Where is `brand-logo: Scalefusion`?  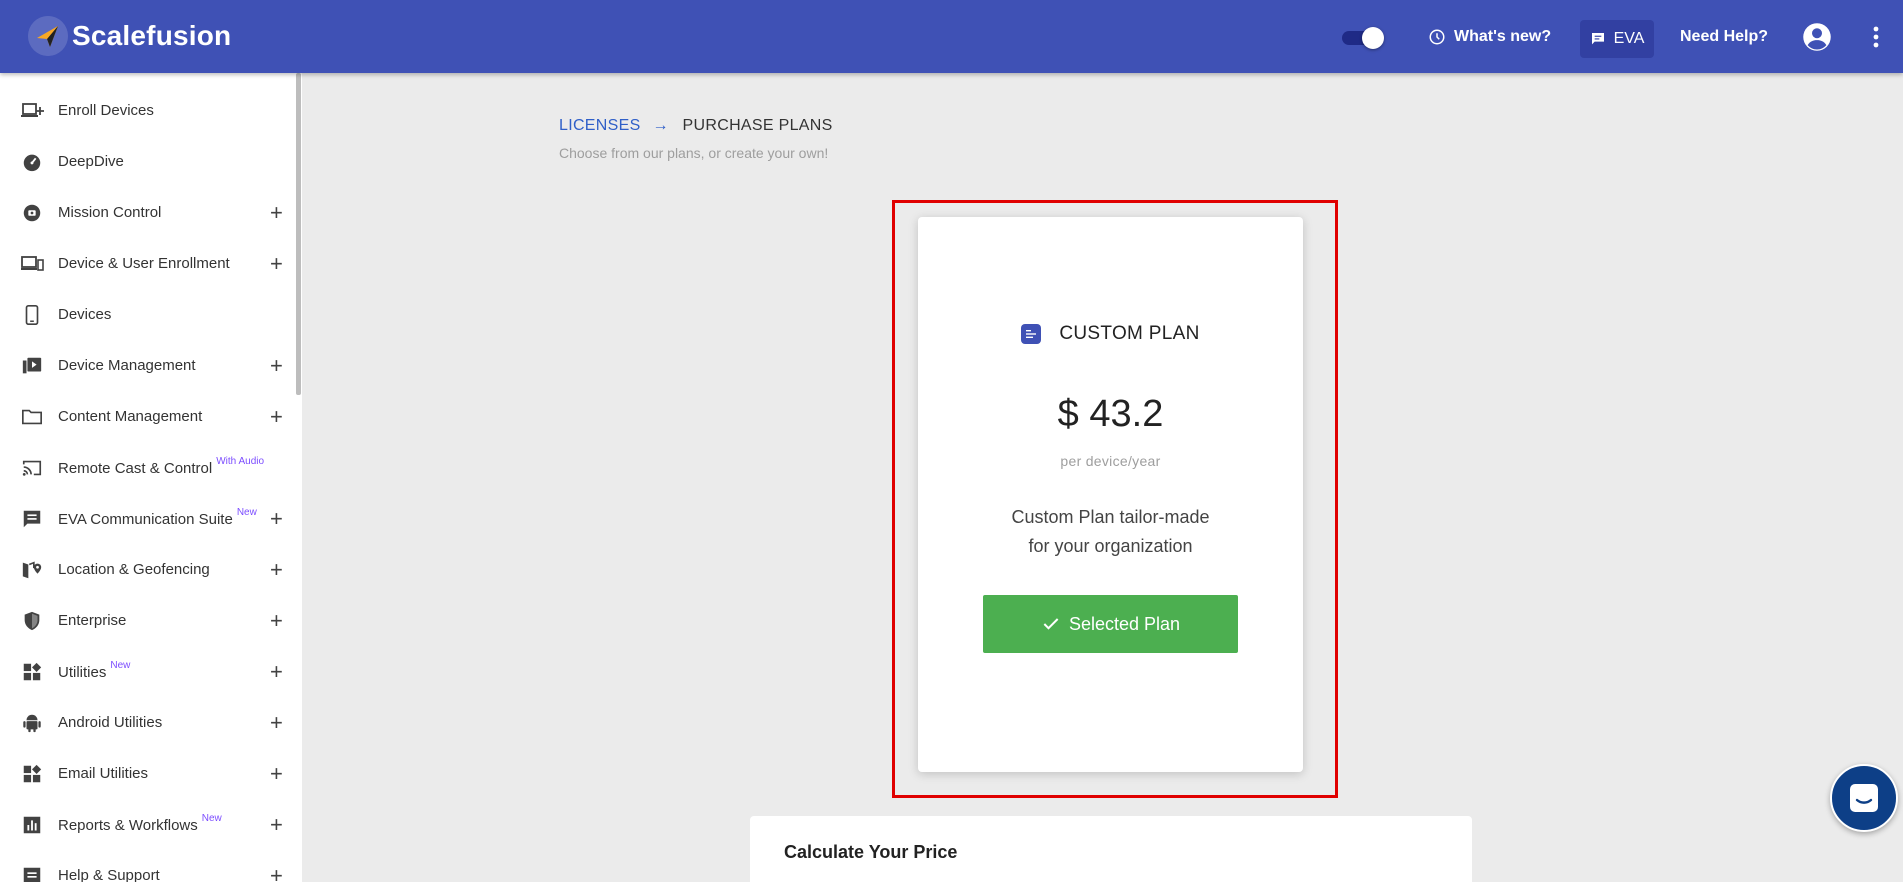 brand-logo: Scalefusion is located at coordinates (129, 36).